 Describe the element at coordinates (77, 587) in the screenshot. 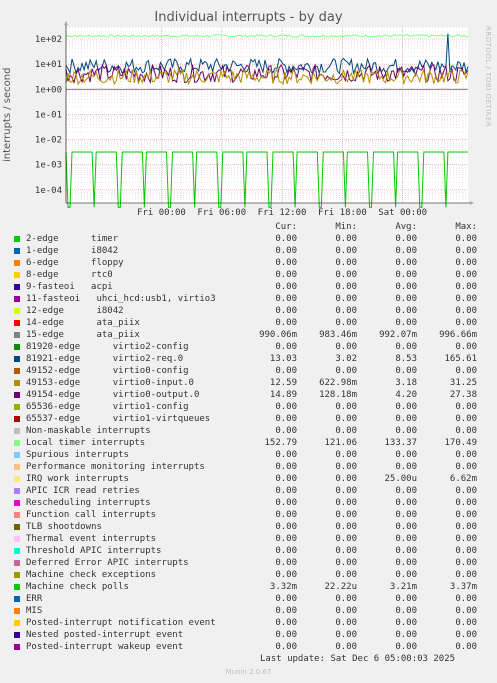

I see `legend-label: Machine check polls` at that location.